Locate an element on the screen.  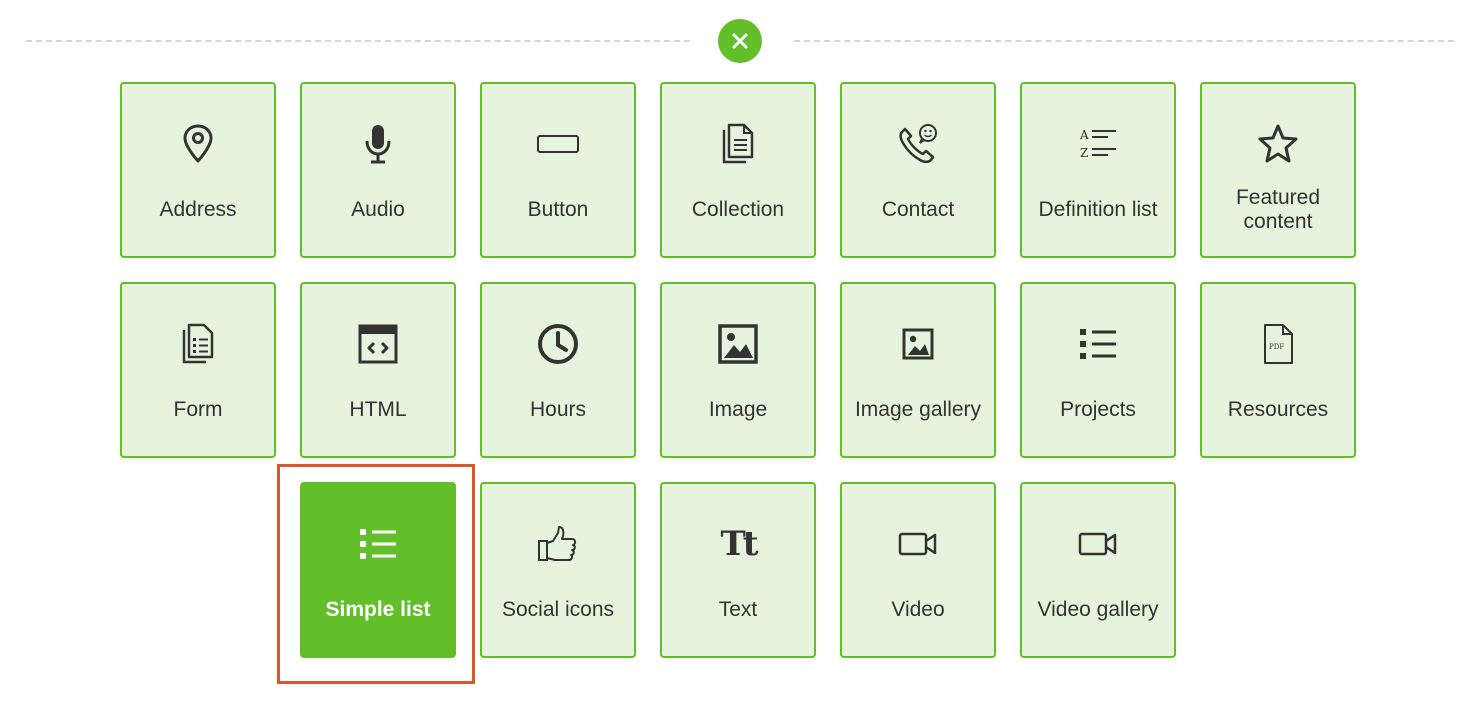
tile-label: Button is located at coordinates (558, 209).